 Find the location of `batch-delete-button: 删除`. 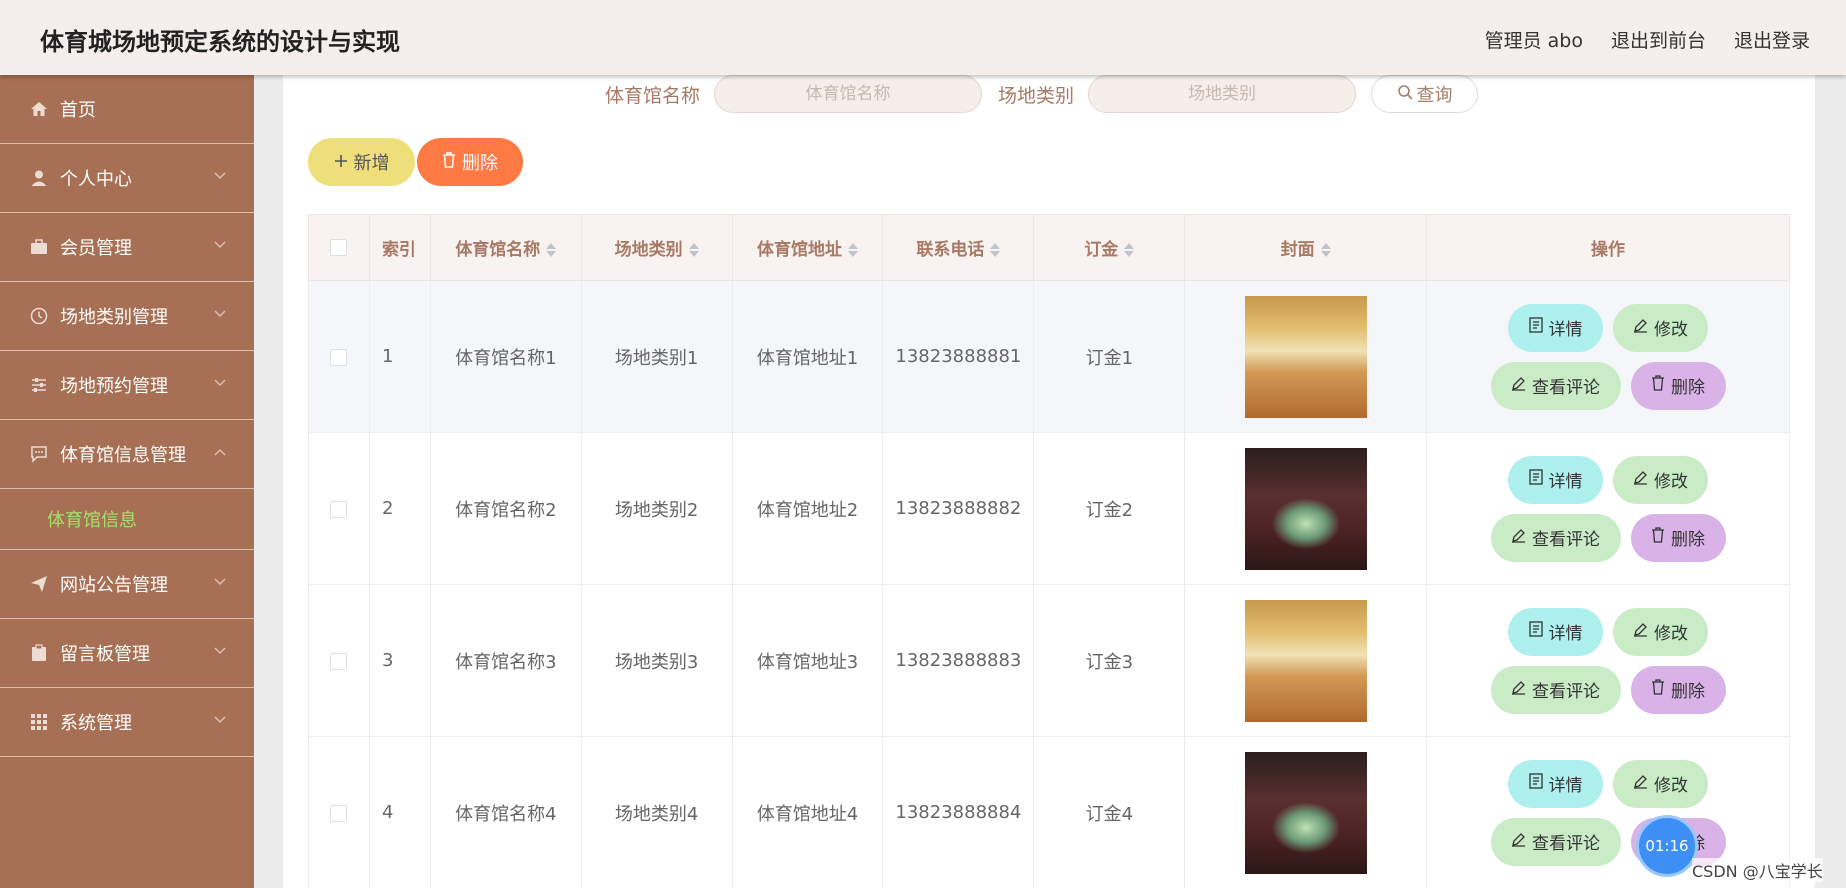

batch-delete-button: 删除 is located at coordinates (470, 162).